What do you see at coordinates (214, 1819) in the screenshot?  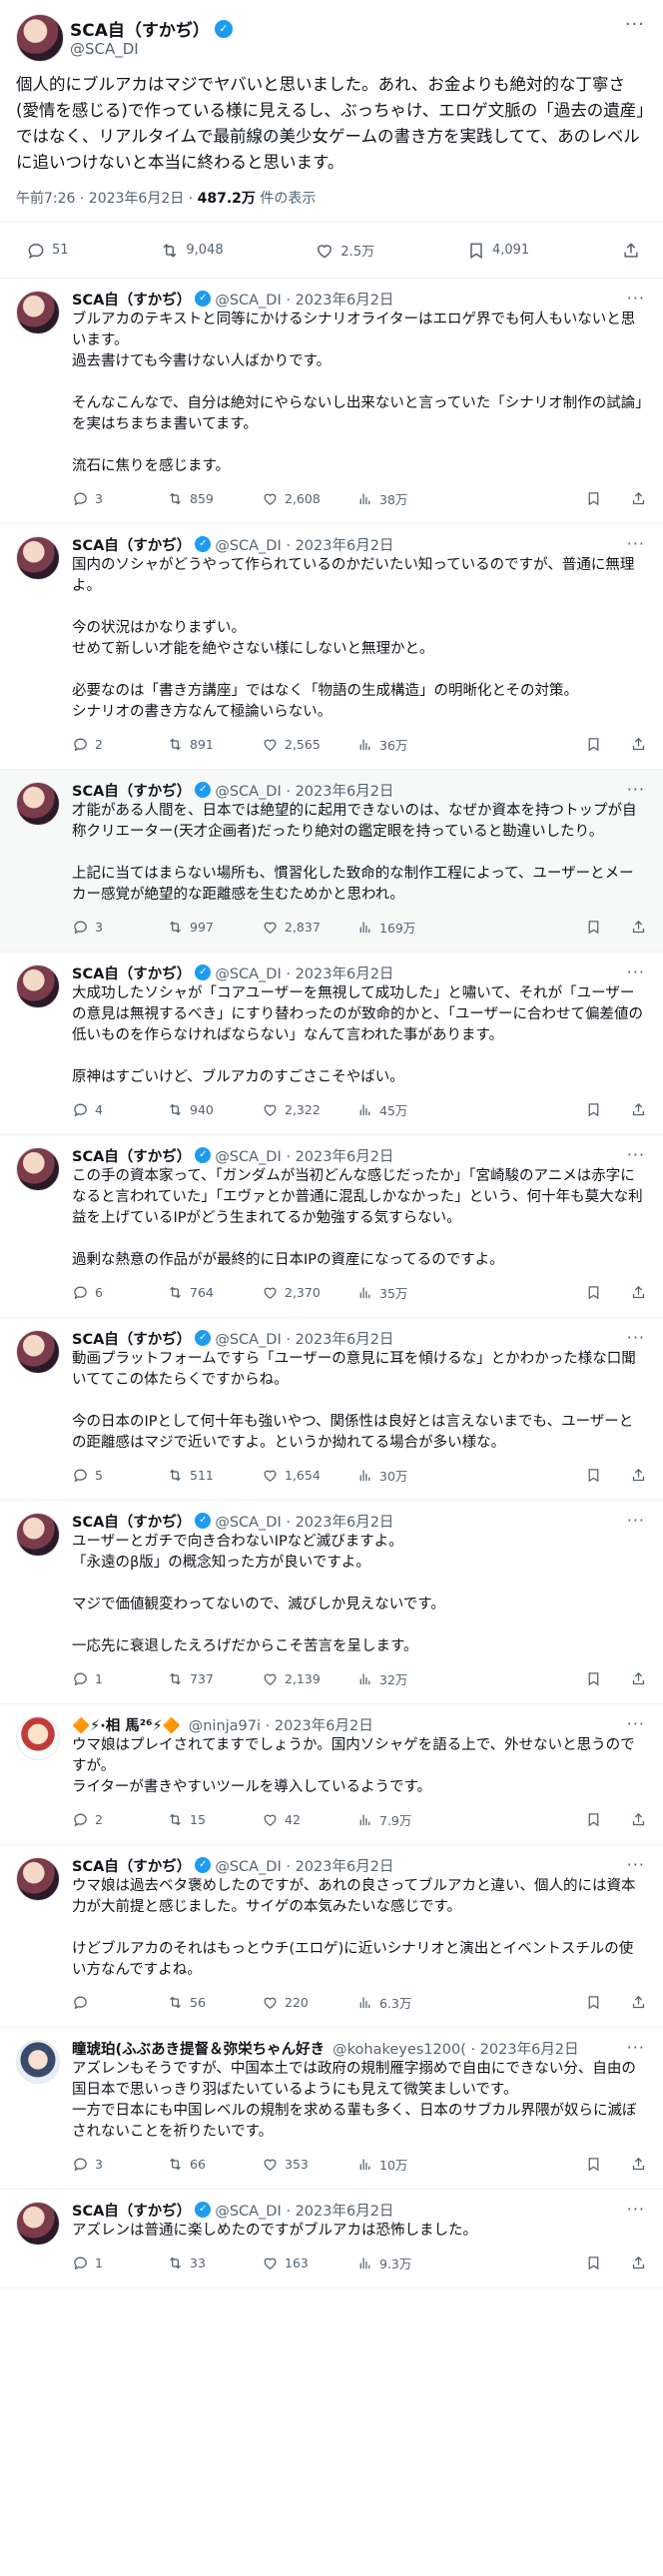 I see `retweet-button: 15` at bounding box center [214, 1819].